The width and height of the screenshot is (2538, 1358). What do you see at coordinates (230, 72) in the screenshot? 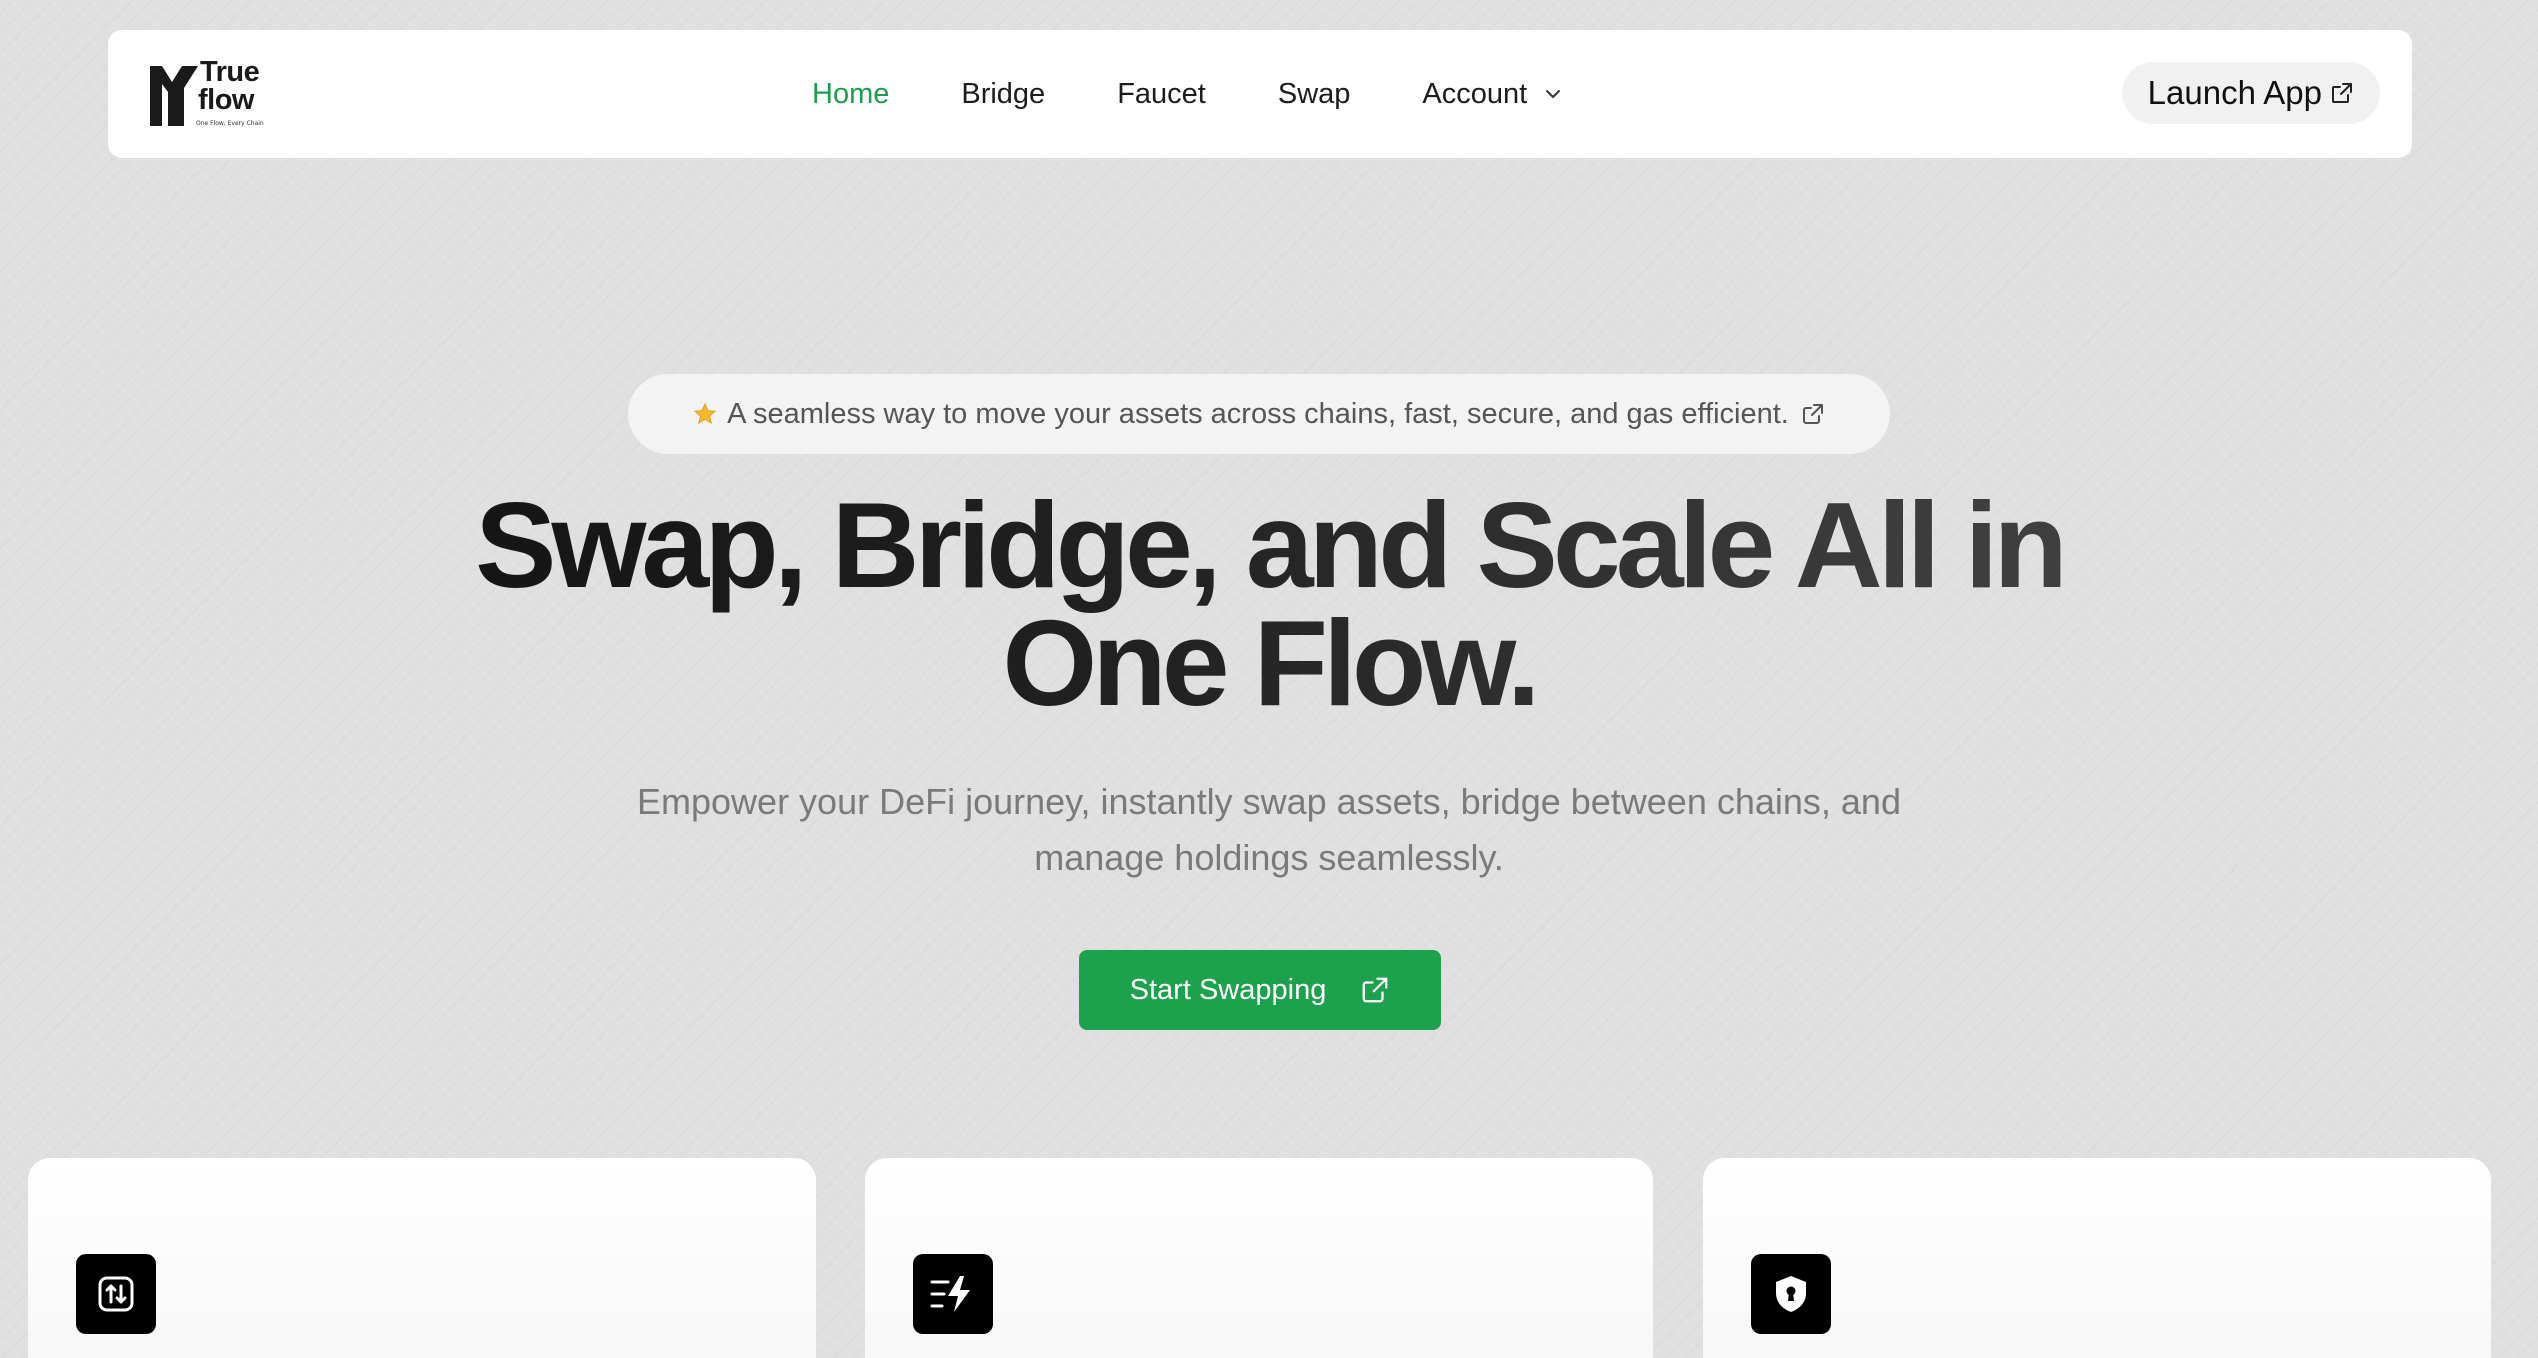
I see `logo-text-true: True` at bounding box center [230, 72].